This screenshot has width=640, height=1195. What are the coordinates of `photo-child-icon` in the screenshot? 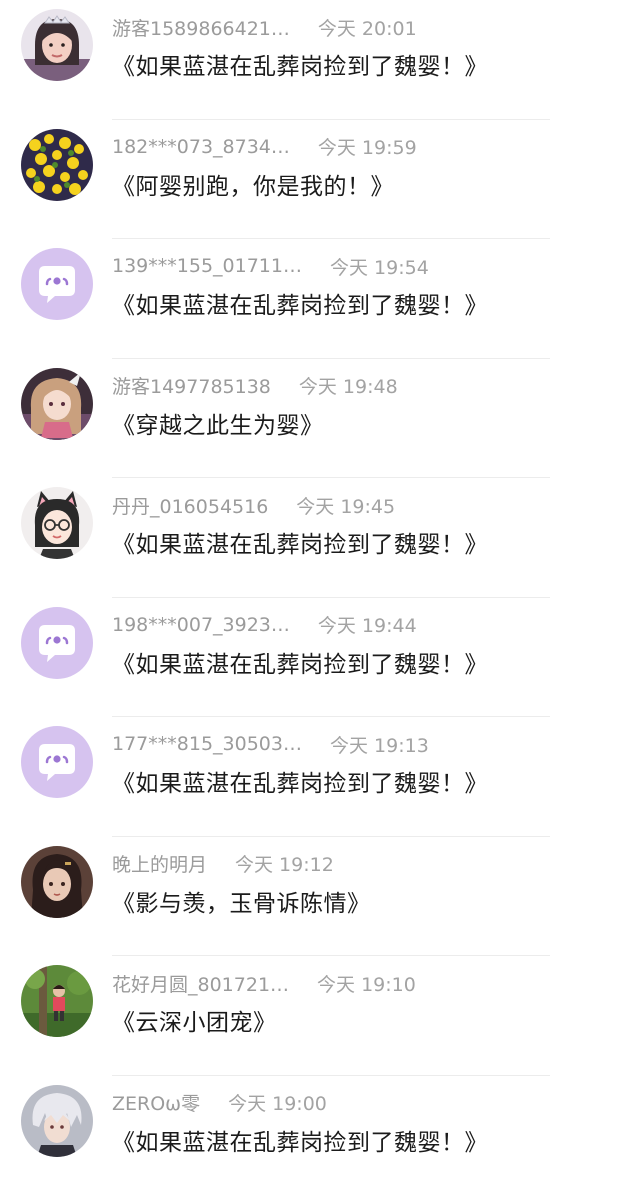 It's located at (57, 1001).